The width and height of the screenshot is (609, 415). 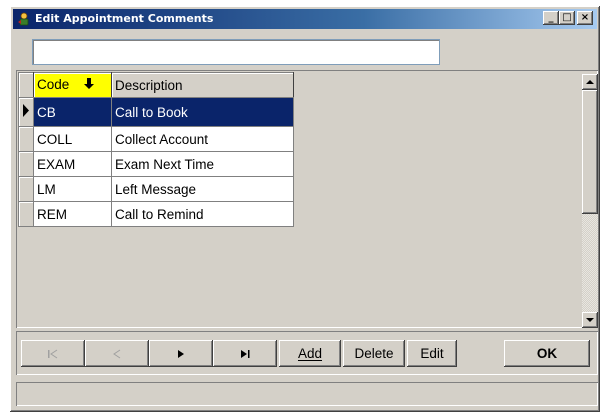 What do you see at coordinates (72, 214) in the screenshot?
I see `cell-code: REM` at bounding box center [72, 214].